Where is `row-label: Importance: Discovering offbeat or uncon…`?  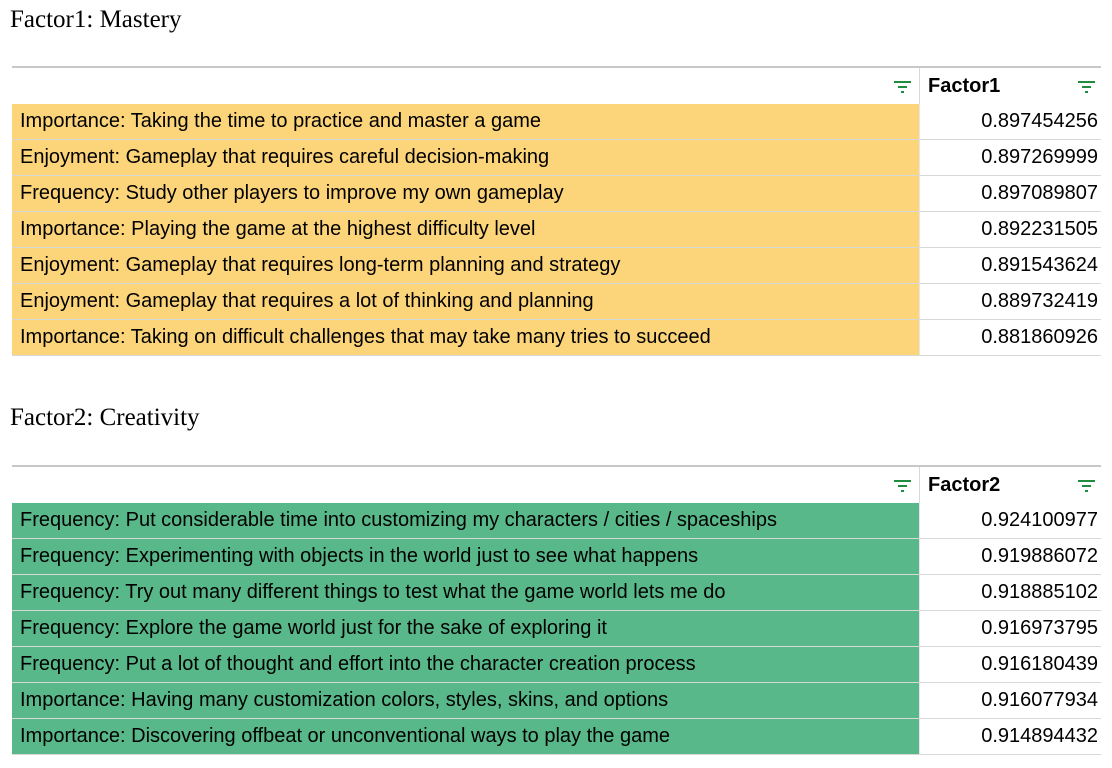 row-label: Importance: Discovering offbeat or uncon… is located at coordinates (466, 736).